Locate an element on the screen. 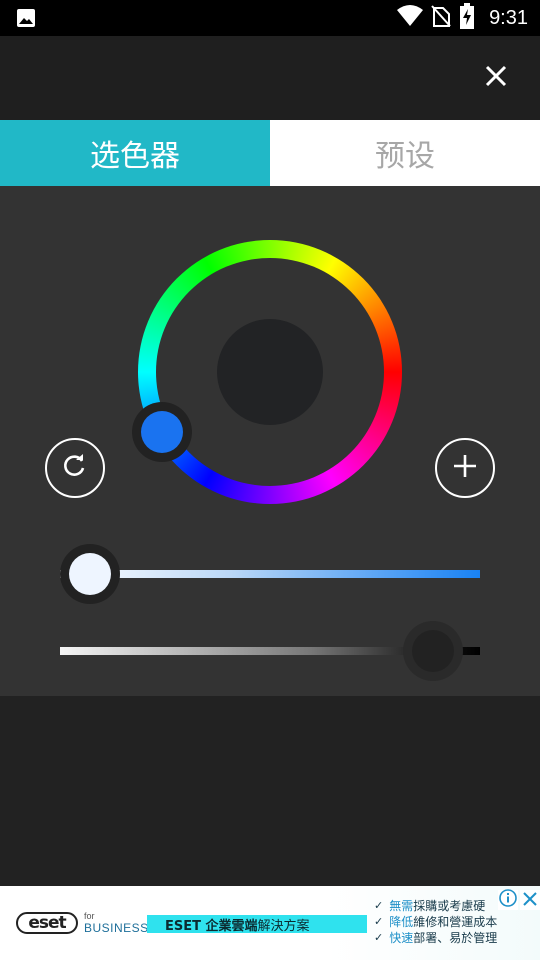 This screenshot has width=540, height=960. ad-headline: ESET 企業雲端 解決方案 is located at coordinates (257, 924).